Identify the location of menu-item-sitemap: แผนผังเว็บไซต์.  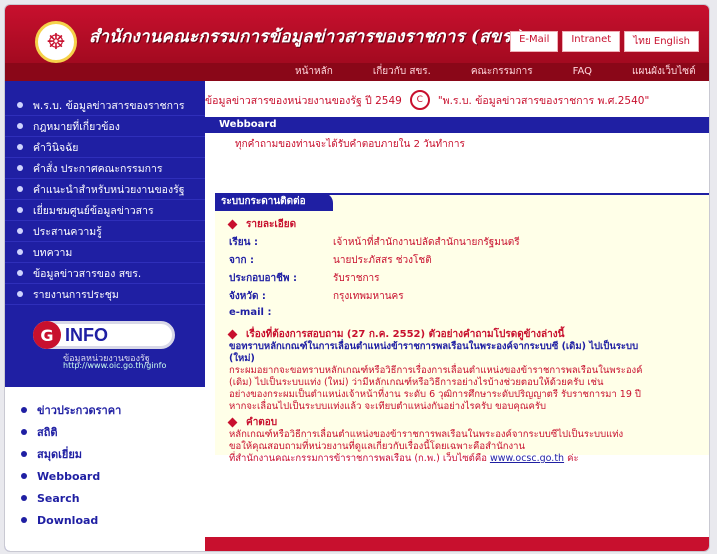
(660, 72).